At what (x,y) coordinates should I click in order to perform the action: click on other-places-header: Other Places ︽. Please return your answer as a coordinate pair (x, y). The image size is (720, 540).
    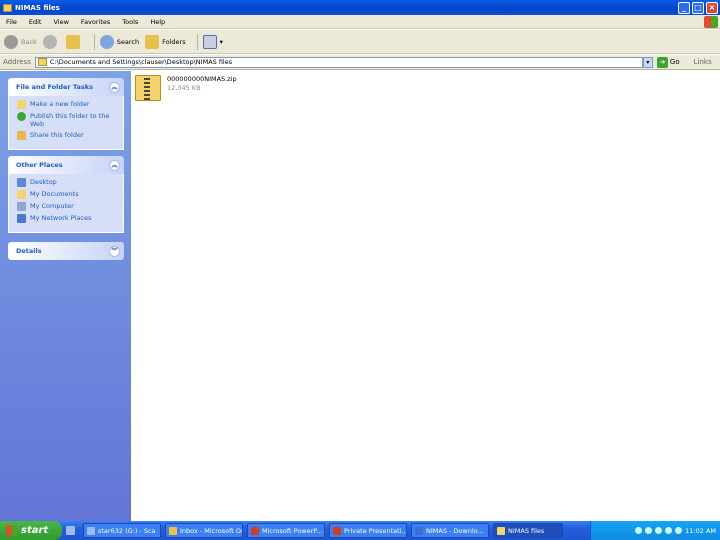
    Looking at the image, I should click on (66, 165).